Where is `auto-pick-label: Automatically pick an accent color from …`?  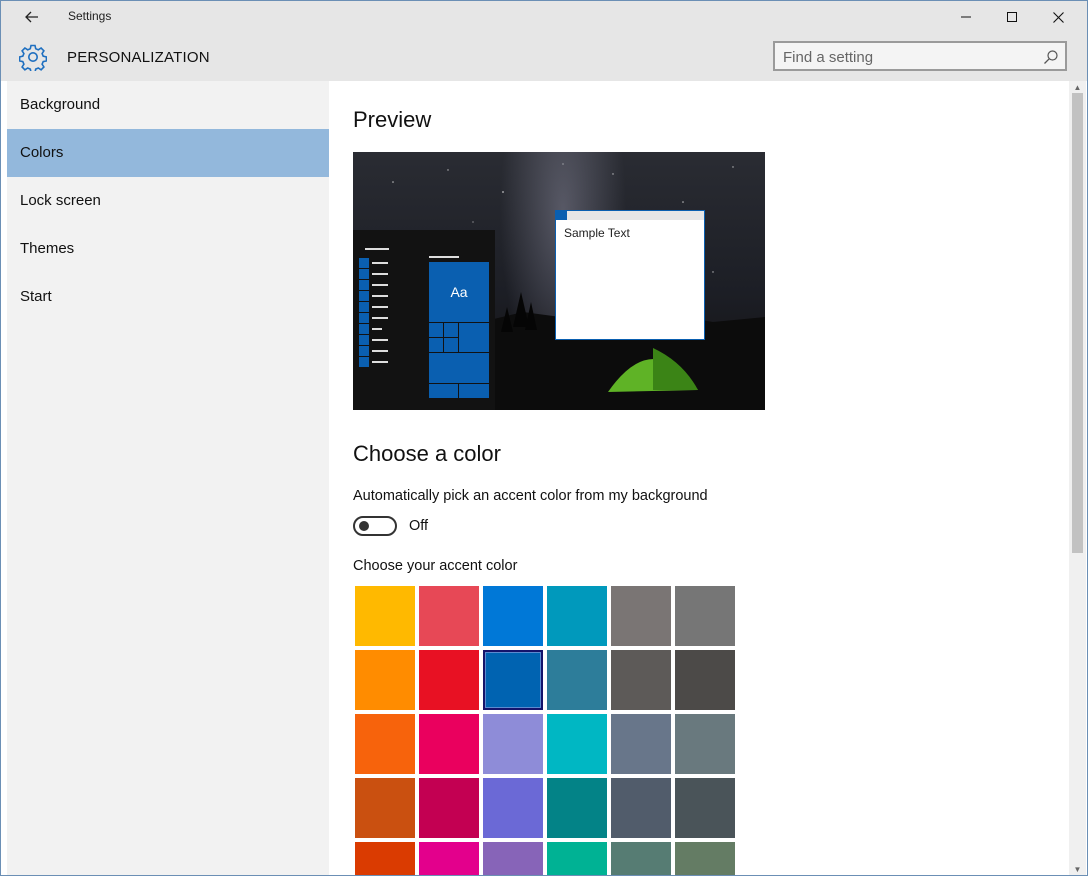 auto-pick-label: Automatically pick an accent color from … is located at coordinates (530, 496).